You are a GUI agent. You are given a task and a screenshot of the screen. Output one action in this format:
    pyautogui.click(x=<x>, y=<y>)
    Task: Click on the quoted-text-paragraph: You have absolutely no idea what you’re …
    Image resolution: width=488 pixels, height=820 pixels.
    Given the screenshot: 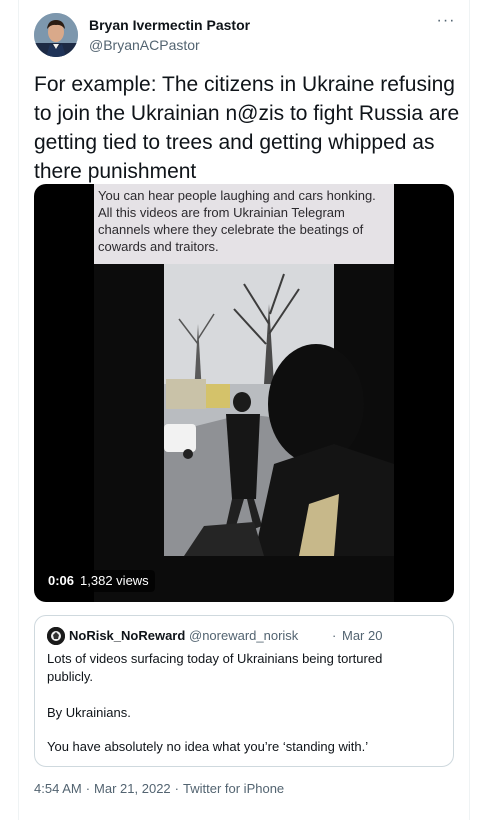 What is the action you would take?
    pyautogui.click(x=208, y=746)
    